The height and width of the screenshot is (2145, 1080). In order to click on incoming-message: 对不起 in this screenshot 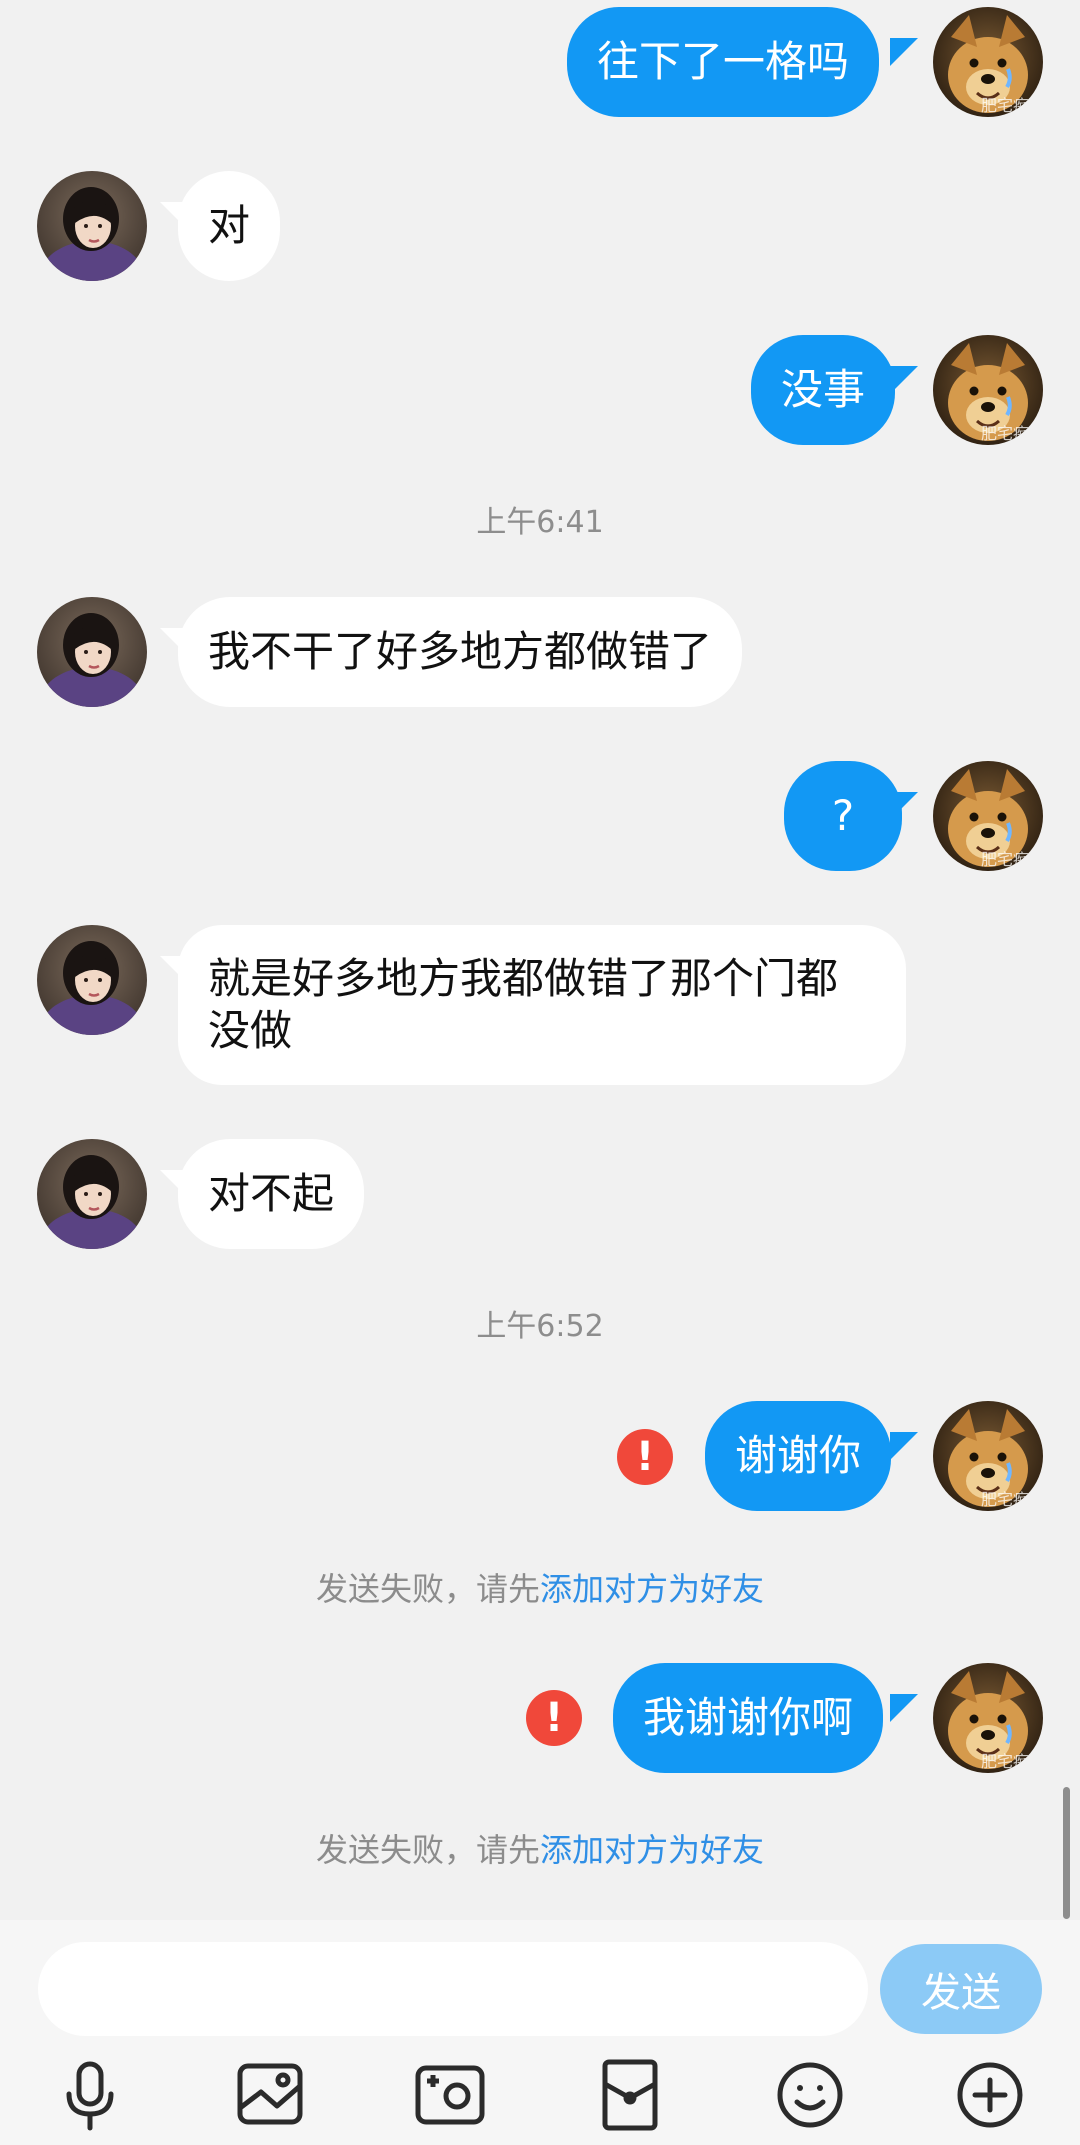, I will do `click(271, 1194)`.